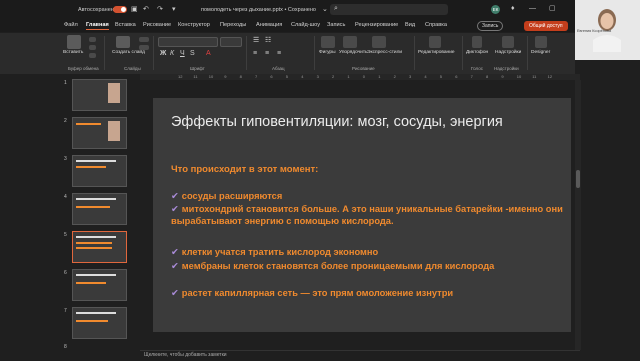  Describe the element at coordinates (513, 9) in the screenshot. I see `lightbulb-icon: ♦` at that location.